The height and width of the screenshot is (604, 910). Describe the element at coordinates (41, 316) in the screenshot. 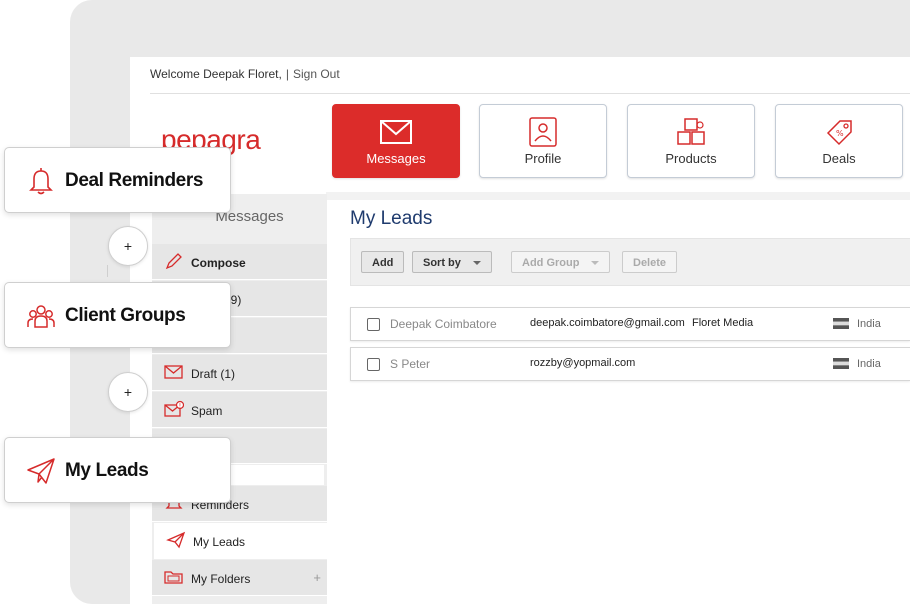

I see `group-icon` at that location.